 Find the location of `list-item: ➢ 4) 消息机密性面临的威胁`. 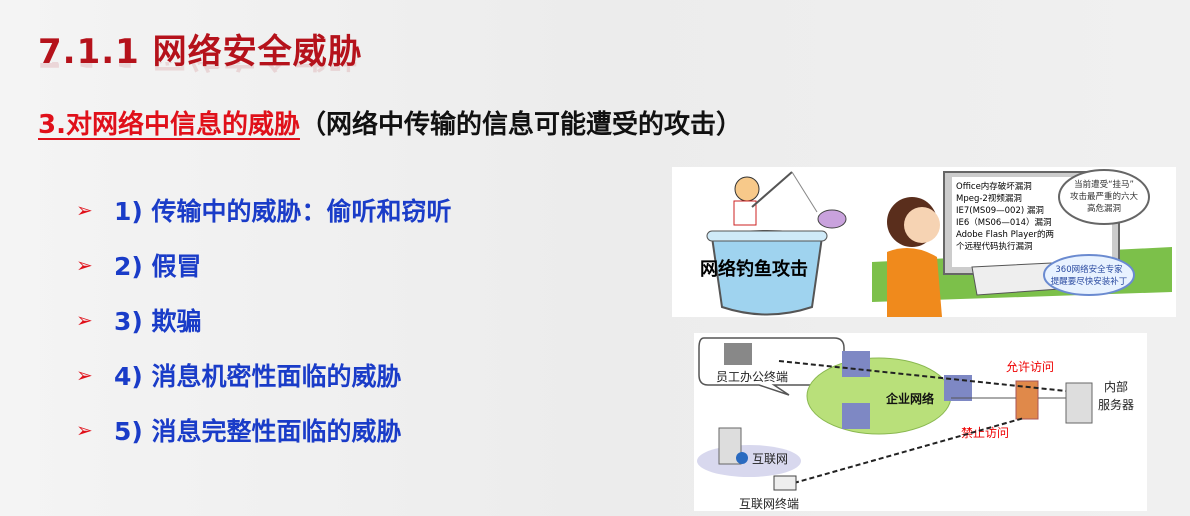

list-item: ➢ 4) 消息机密性面临的威胁 is located at coordinates (264, 374).